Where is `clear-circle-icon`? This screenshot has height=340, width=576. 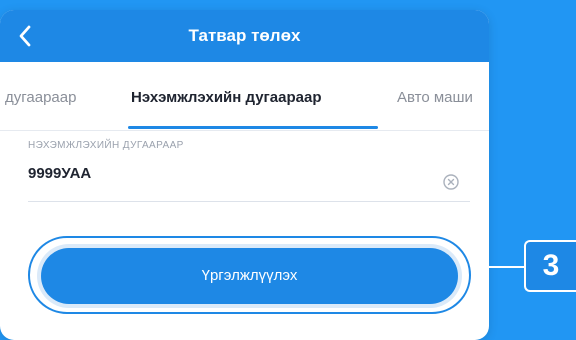 clear-circle-icon is located at coordinates (451, 182).